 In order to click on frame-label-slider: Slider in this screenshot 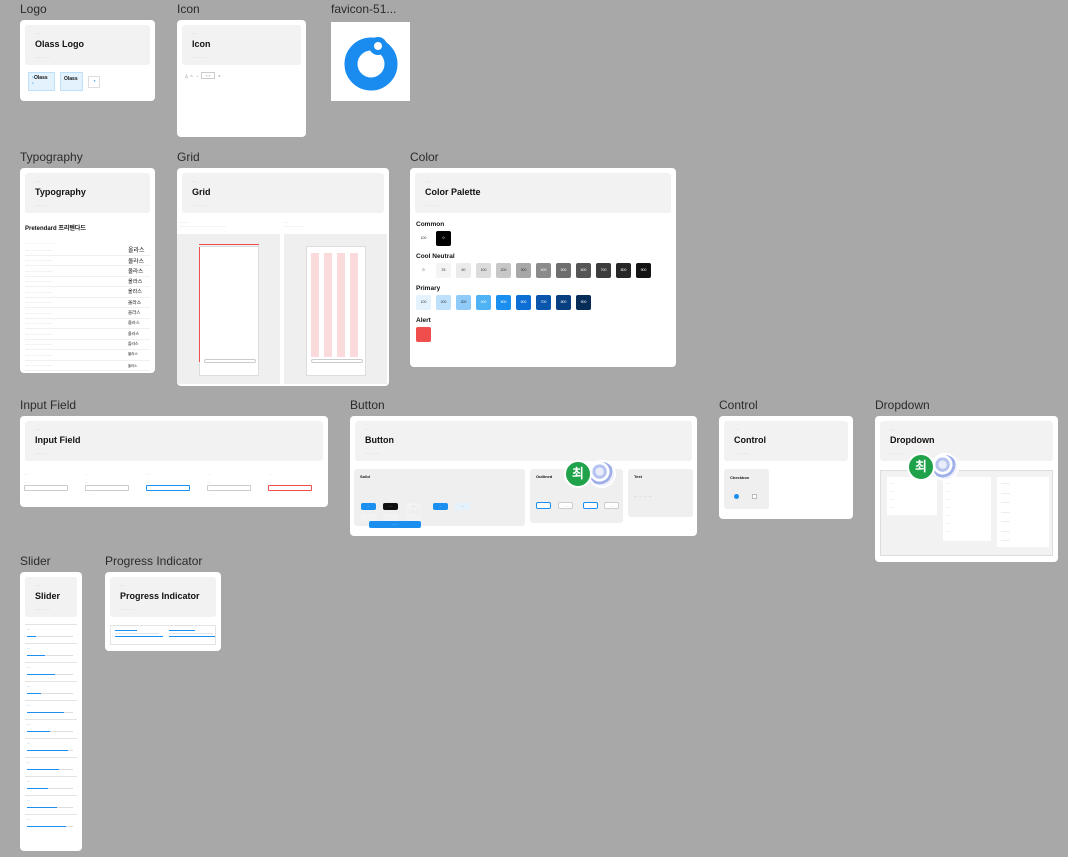, I will do `click(35, 561)`.